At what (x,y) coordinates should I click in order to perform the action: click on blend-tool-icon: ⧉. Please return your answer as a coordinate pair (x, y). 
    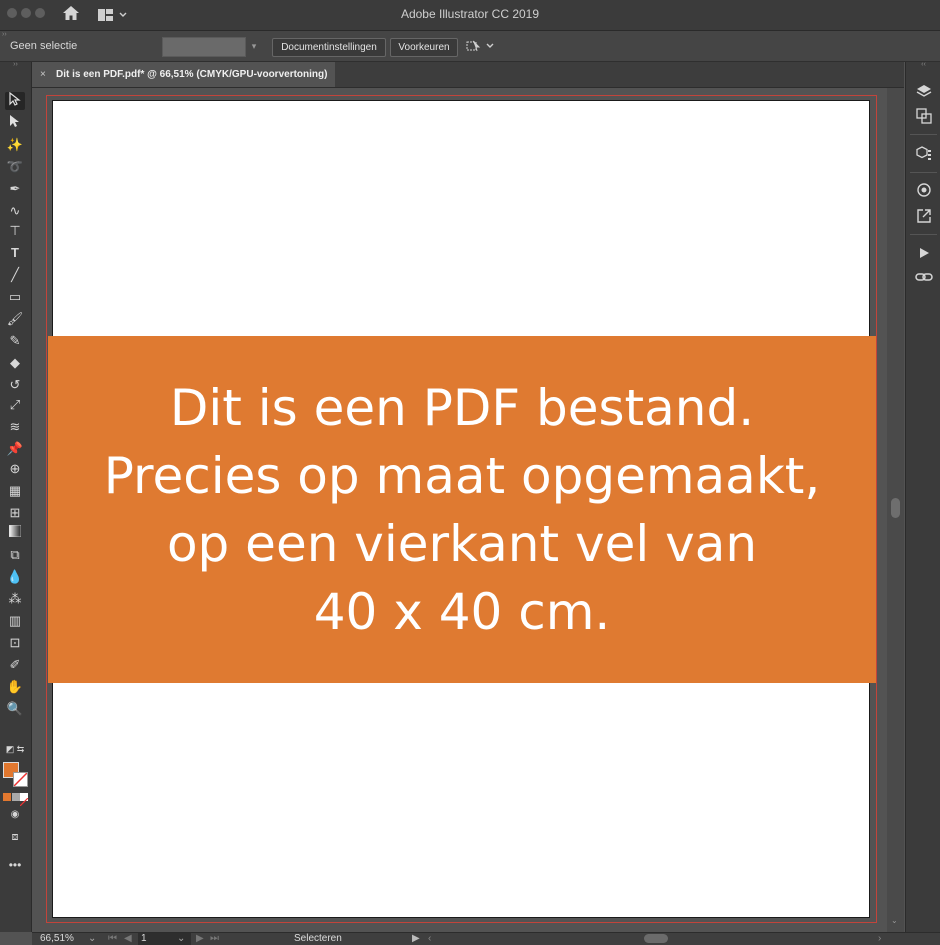
    Looking at the image, I should click on (15, 555).